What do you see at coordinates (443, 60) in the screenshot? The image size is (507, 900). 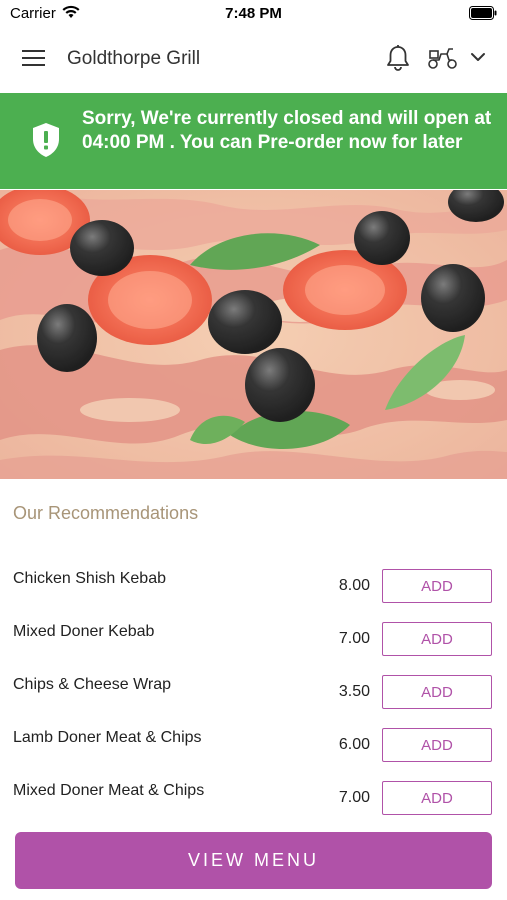 I see `delivery-scooter-icon` at bounding box center [443, 60].